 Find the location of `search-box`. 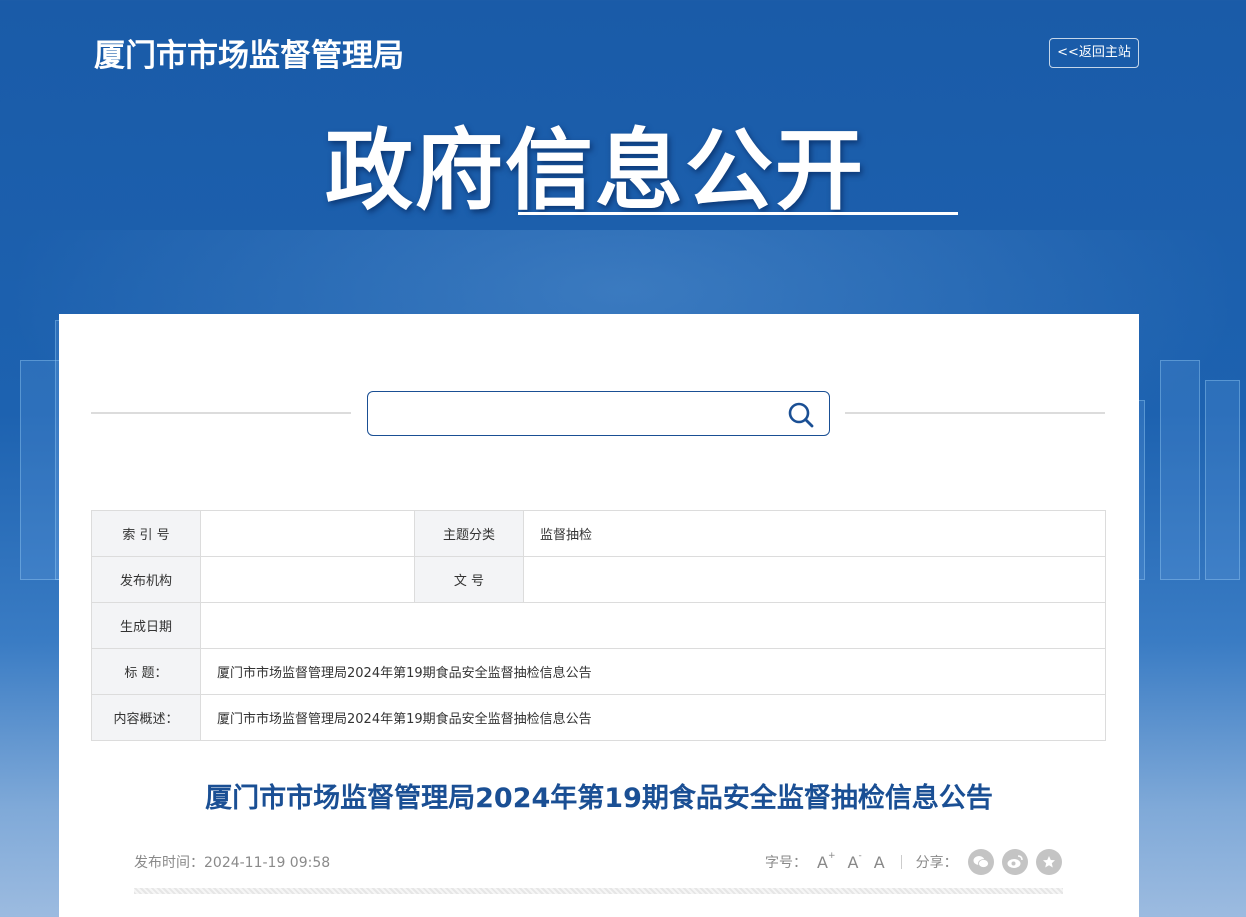

search-box is located at coordinates (598, 413).